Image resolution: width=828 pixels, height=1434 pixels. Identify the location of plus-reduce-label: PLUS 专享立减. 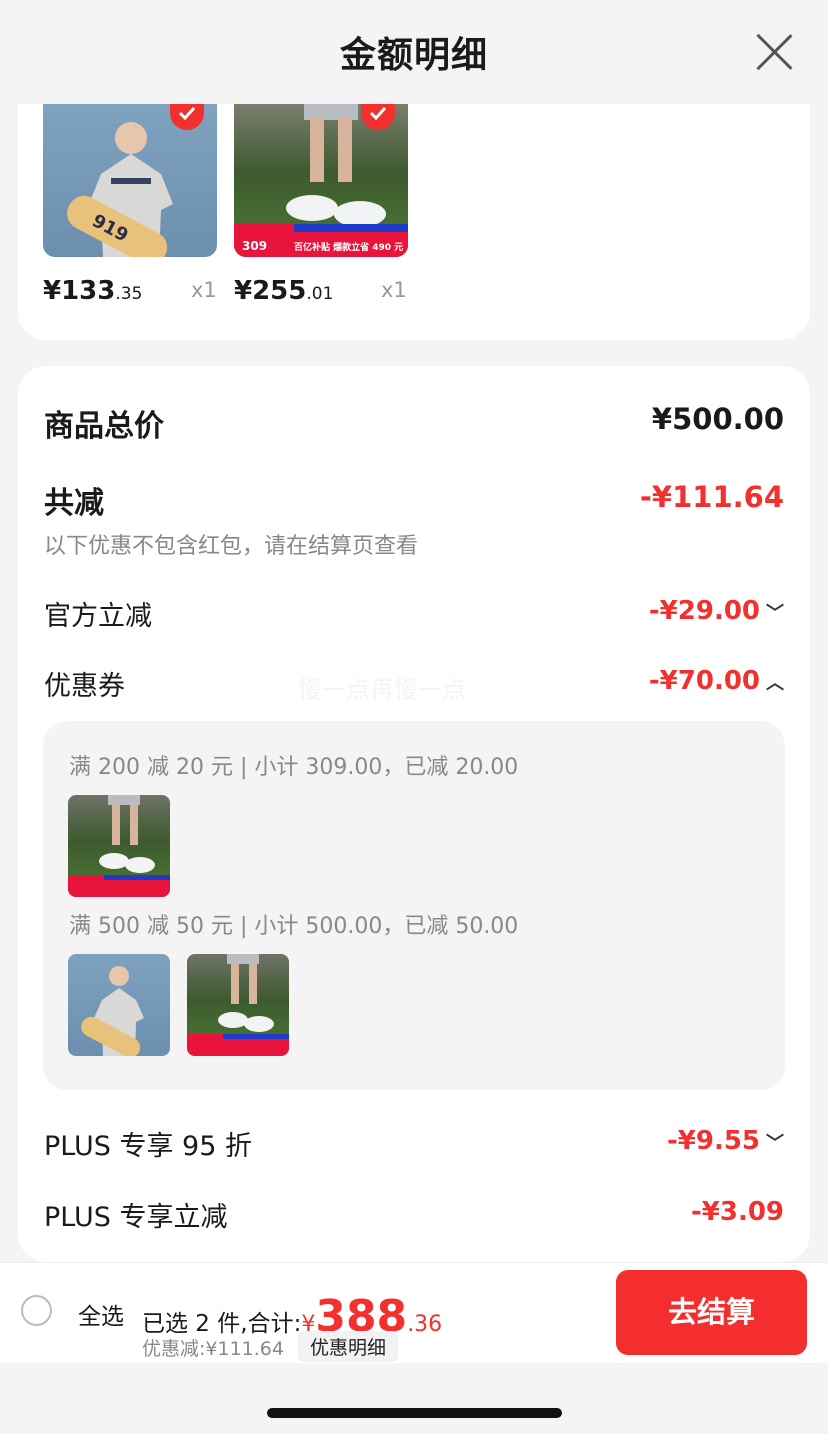
(136, 1217).